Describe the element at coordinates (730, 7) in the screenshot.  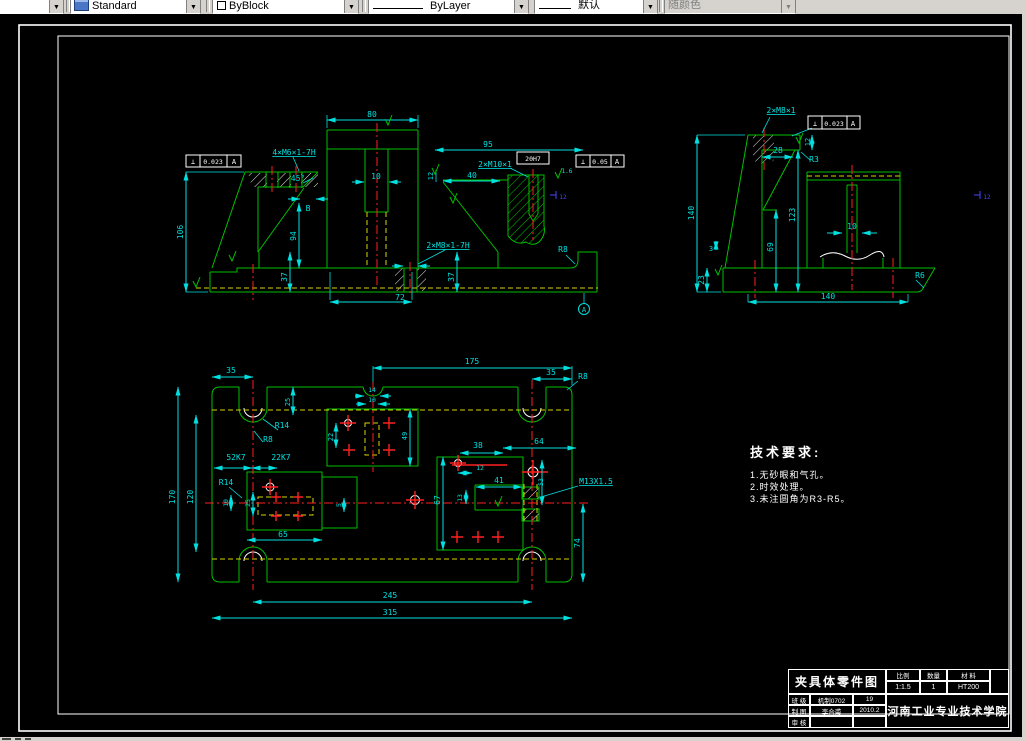
I see `plotstyle-combo: 随颜色 ▼` at that location.